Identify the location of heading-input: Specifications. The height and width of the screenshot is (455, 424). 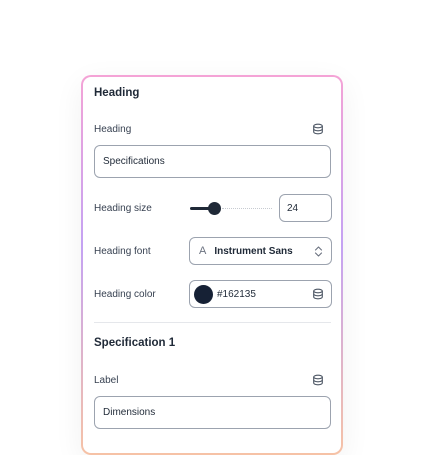
(212, 161).